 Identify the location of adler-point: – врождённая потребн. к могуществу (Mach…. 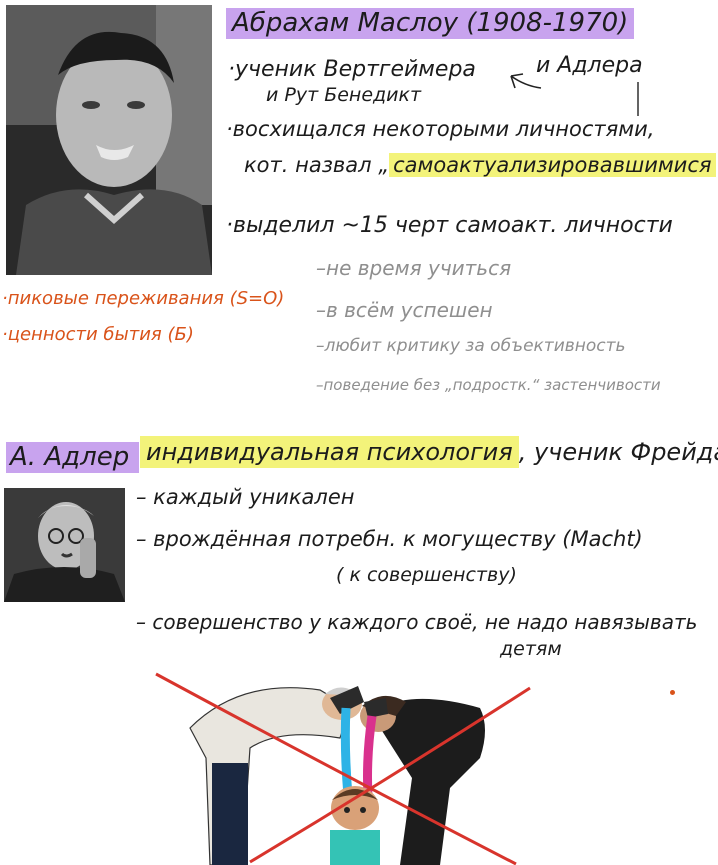
(389, 539).